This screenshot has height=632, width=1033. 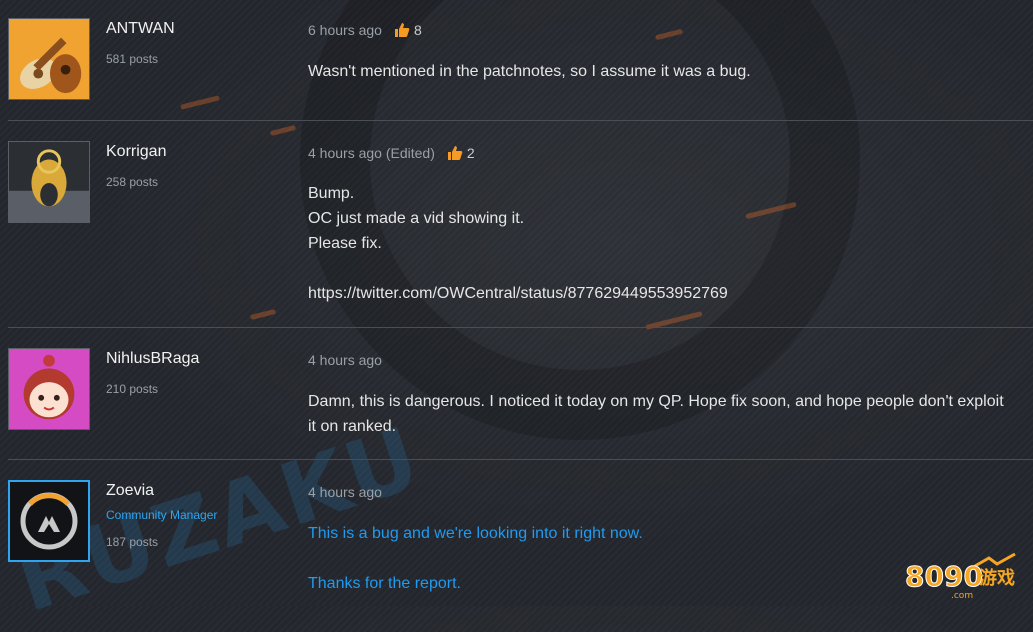 What do you see at coordinates (371, 153) in the screenshot?
I see `post-time: 4 hours ago (Edited)` at bounding box center [371, 153].